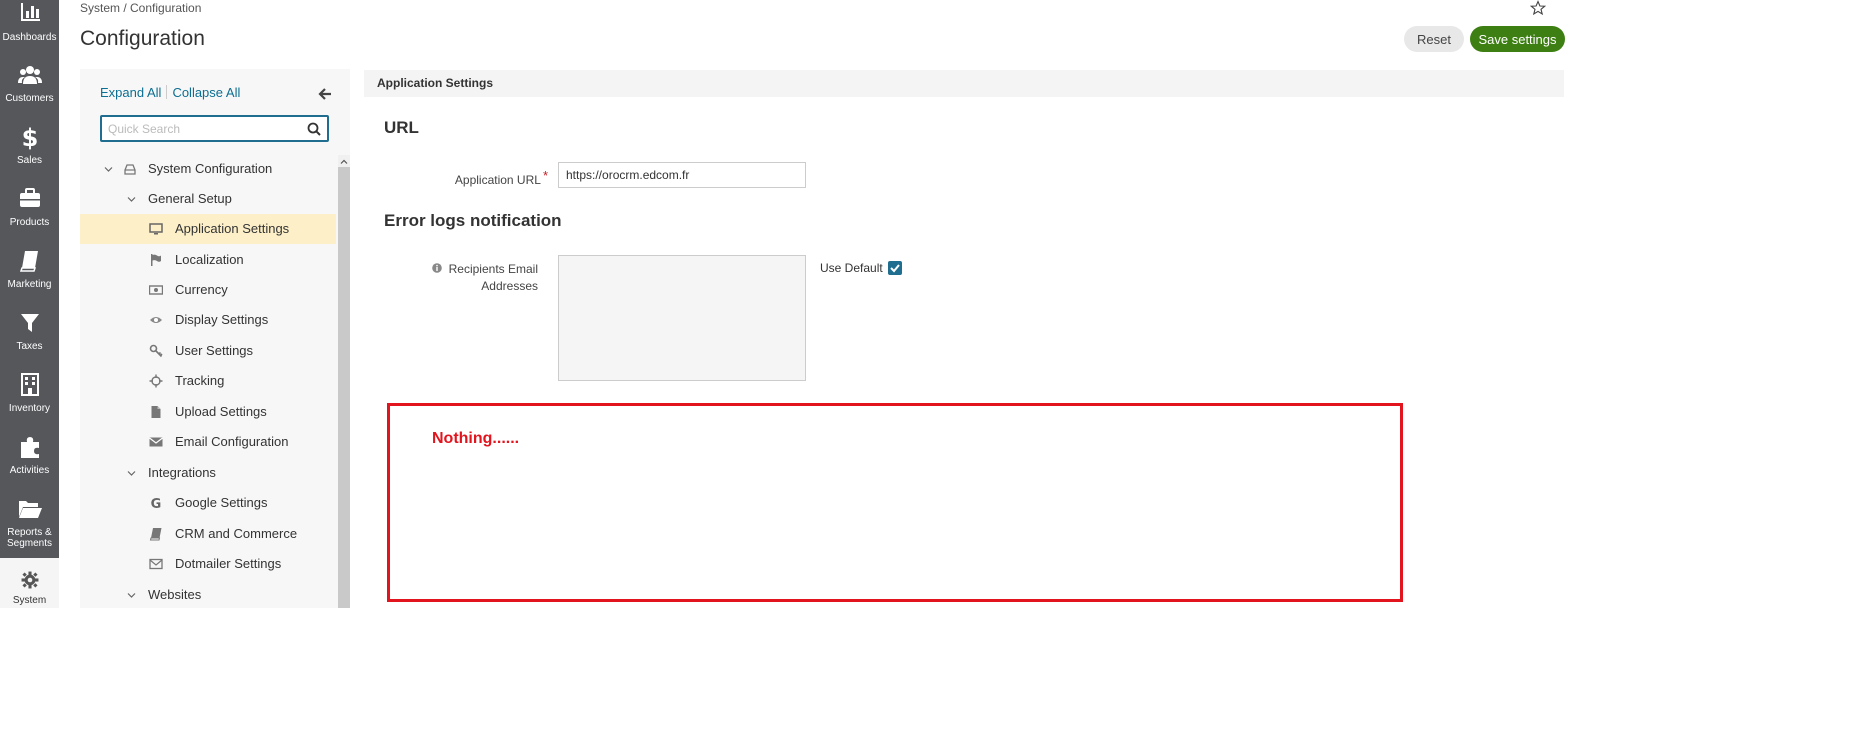  What do you see at coordinates (401, 127) in the screenshot?
I see `url-section-title: URL` at bounding box center [401, 127].